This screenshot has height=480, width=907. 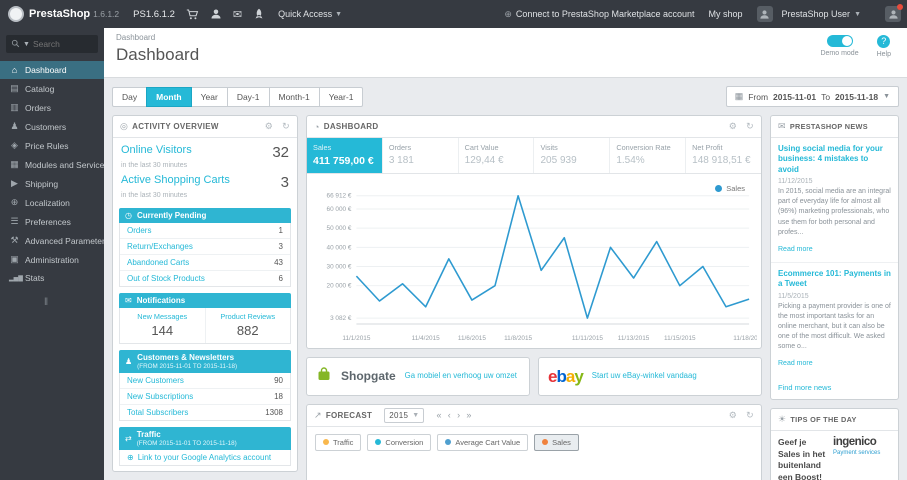 I want to click on period-day-button: Day, so click(x=130, y=96).